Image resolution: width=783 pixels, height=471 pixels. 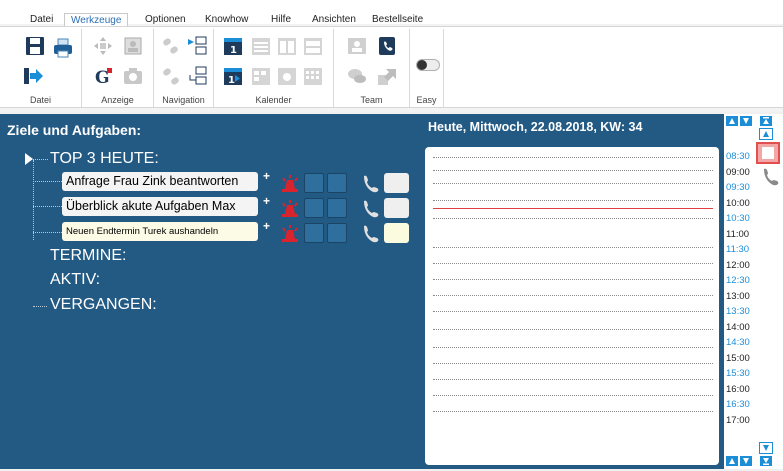 What do you see at coordinates (261, 46) in the screenshot?
I see `calendar-list-icon` at bounding box center [261, 46].